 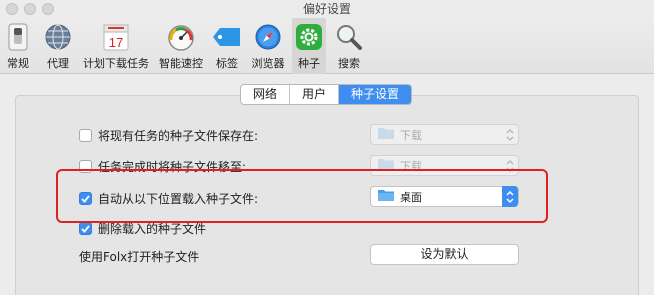 What do you see at coordinates (30, 9) in the screenshot?
I see `minimize-window-button` at bounding box center [30, 9].